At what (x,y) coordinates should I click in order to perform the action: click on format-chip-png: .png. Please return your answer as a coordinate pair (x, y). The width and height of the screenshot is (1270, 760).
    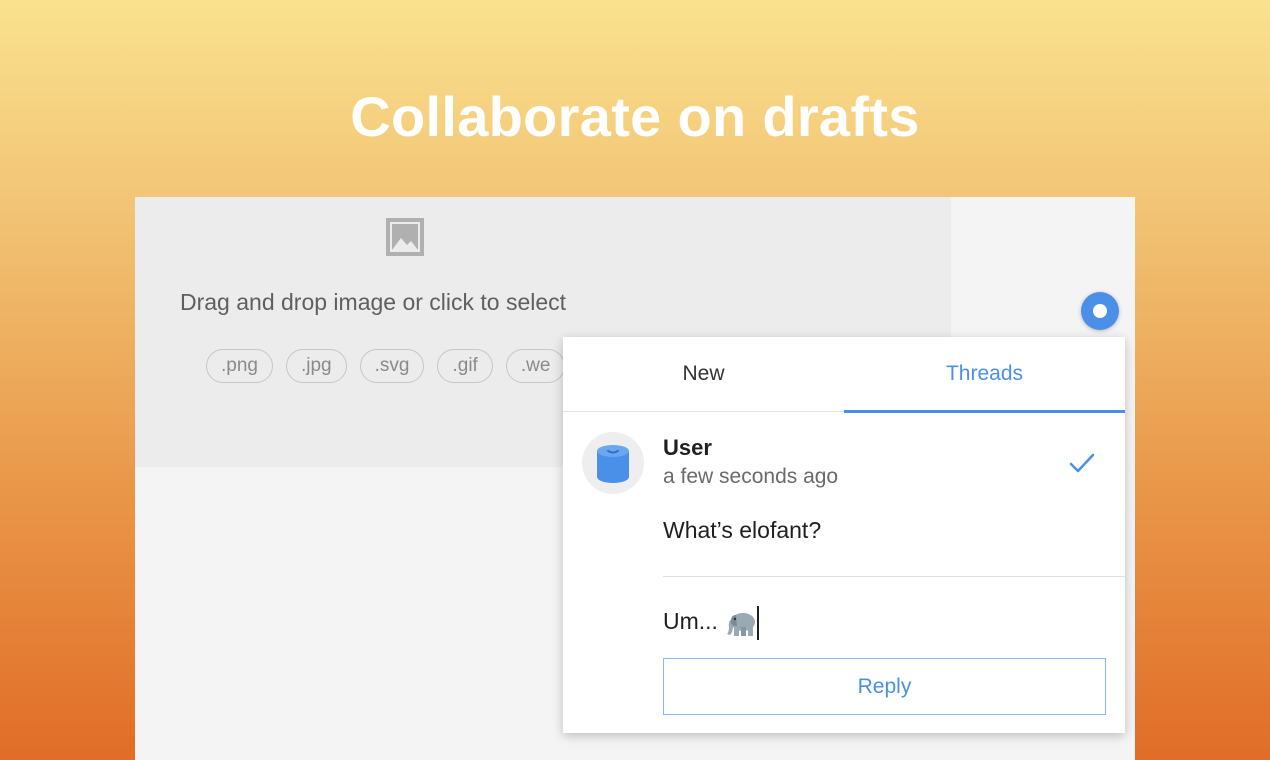
    Looking at the image, I should click on (239, 366).